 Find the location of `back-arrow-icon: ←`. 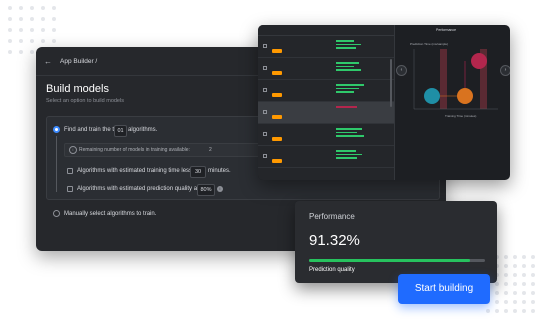

back-arrow-icon: ← is located at coordinates (48, 61).